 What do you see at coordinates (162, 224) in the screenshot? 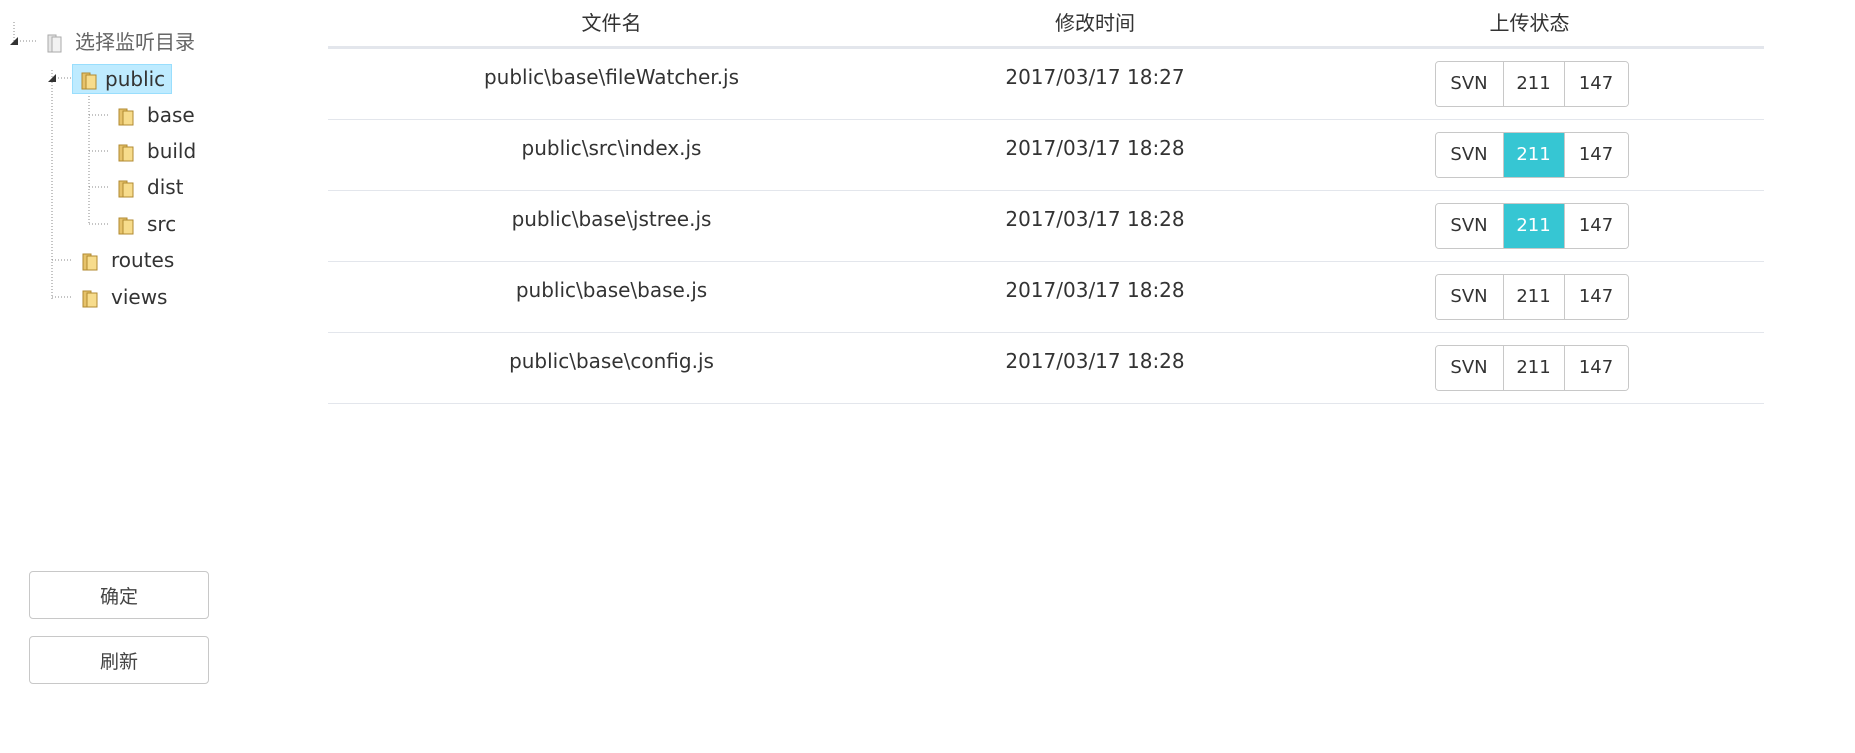
I see `tree-node-label: src` at bounding box center [162, 224].